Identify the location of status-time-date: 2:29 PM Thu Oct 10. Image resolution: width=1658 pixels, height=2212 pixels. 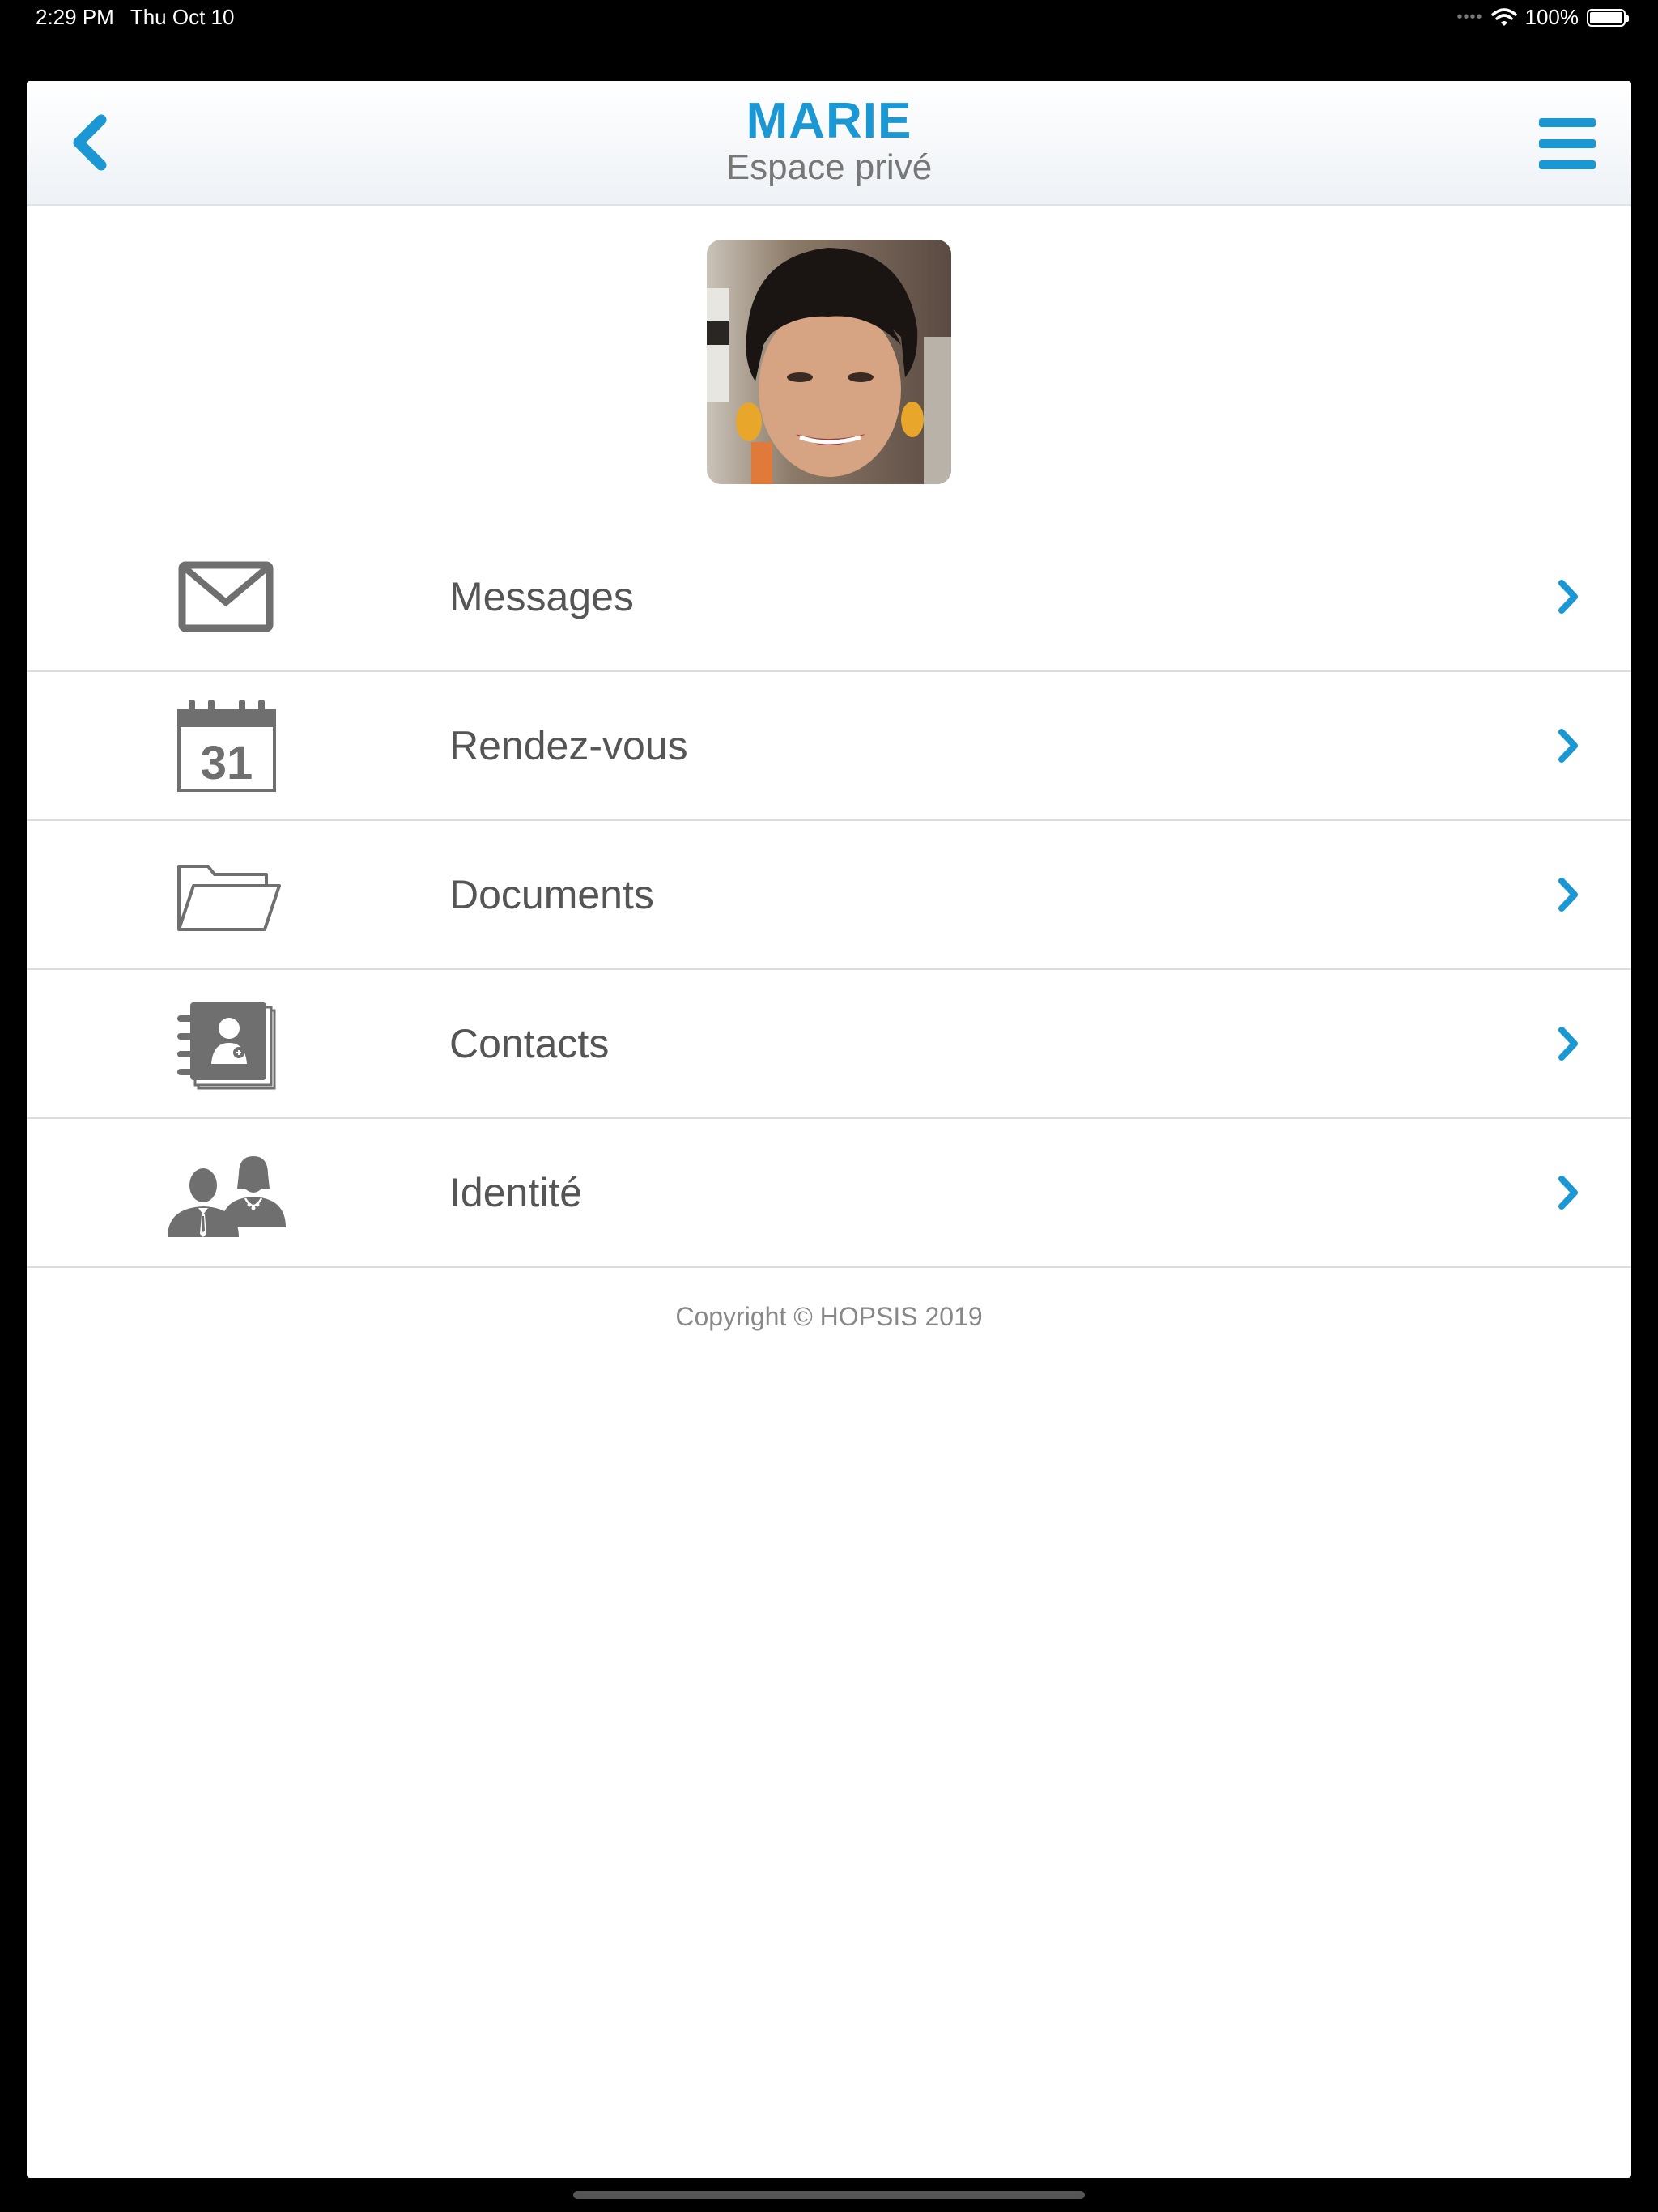
(143, 18).